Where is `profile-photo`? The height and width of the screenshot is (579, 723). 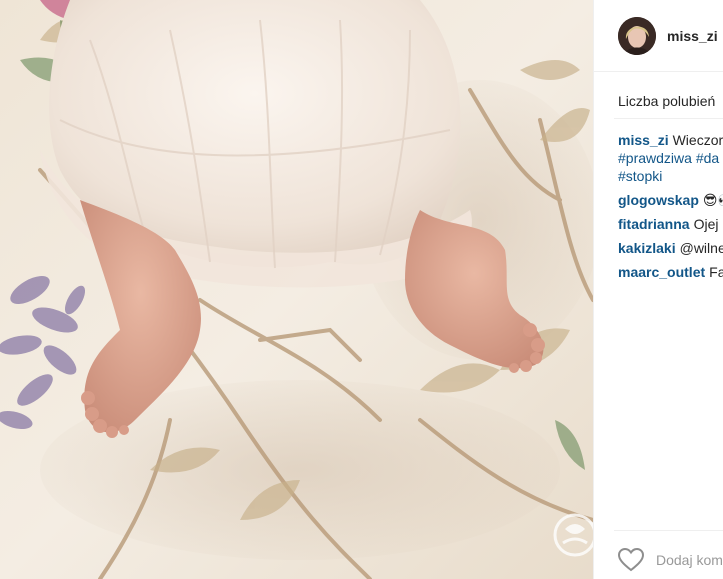
profile-photo is located at coordinates (637, 35).